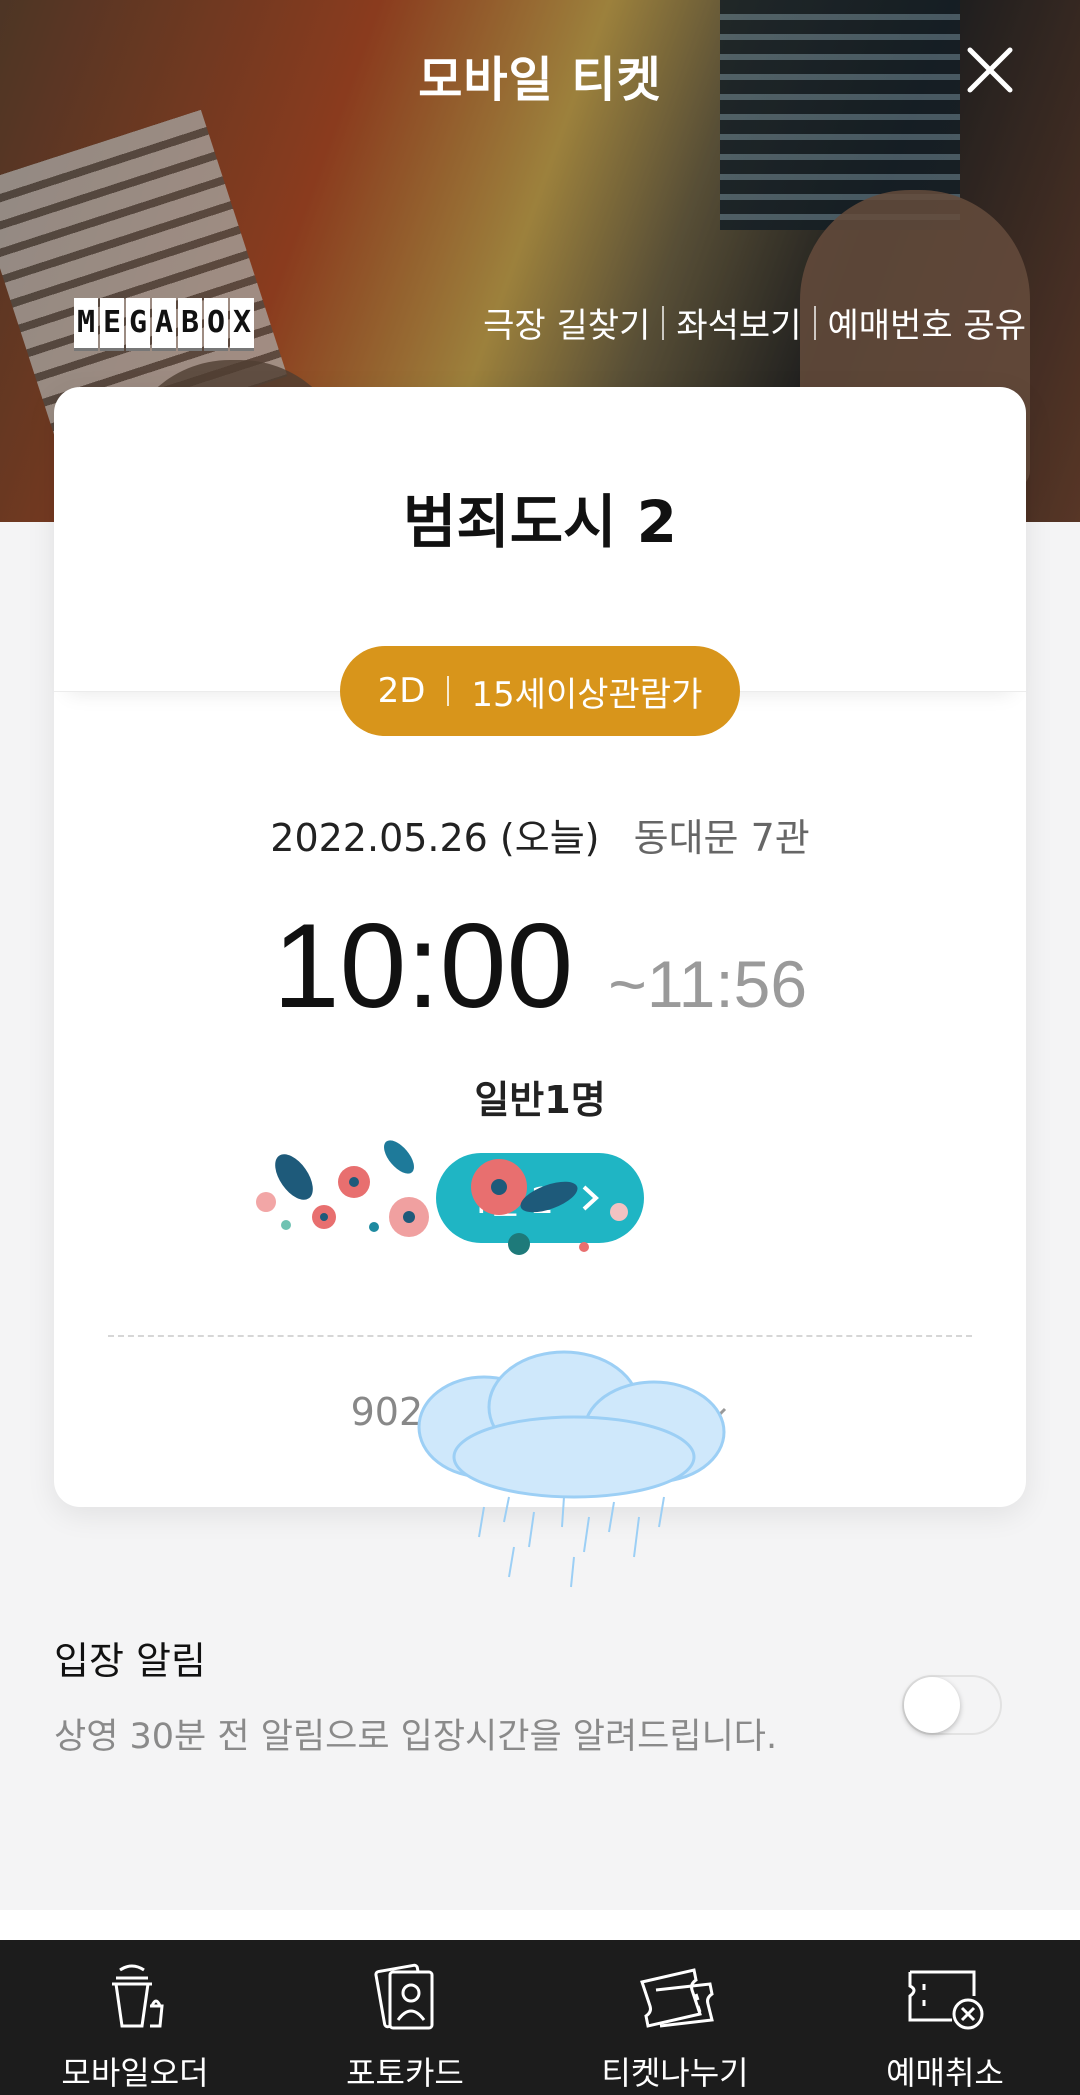 This screenshot has height=2095, width=1080. Describe the element at coordinates (738, 322) in the screenshot. I see `view-seats-link: 좌석보기` at that location.